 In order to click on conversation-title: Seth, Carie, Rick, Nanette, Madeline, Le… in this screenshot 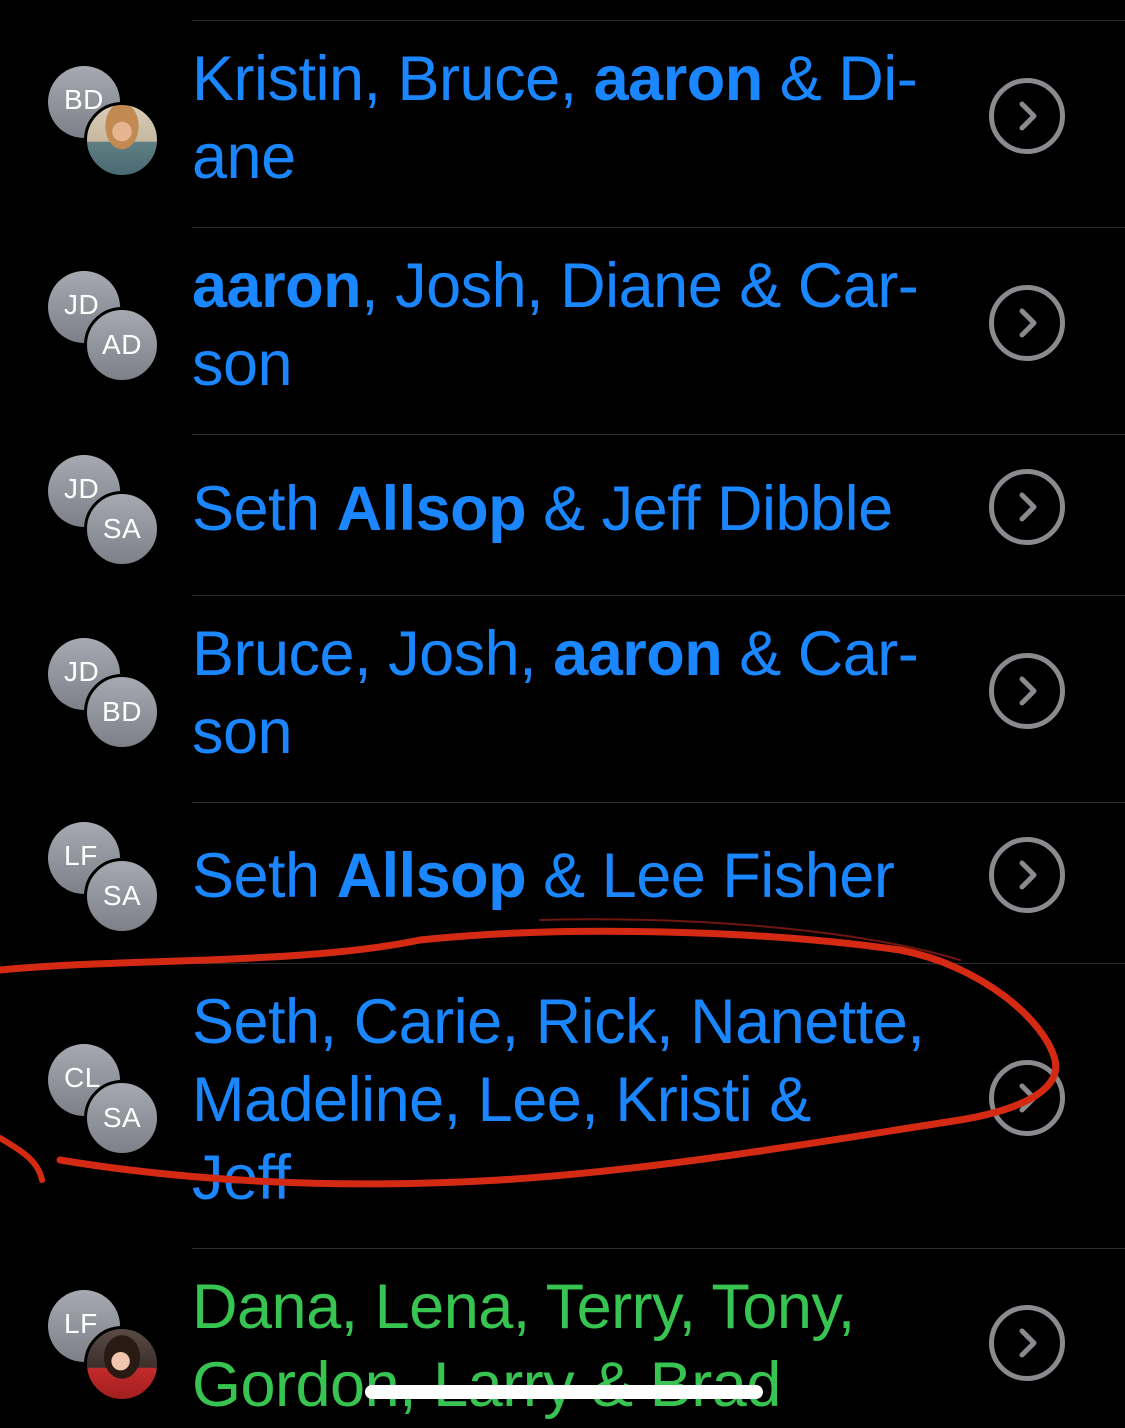, I will do `click(558, 1100)`.